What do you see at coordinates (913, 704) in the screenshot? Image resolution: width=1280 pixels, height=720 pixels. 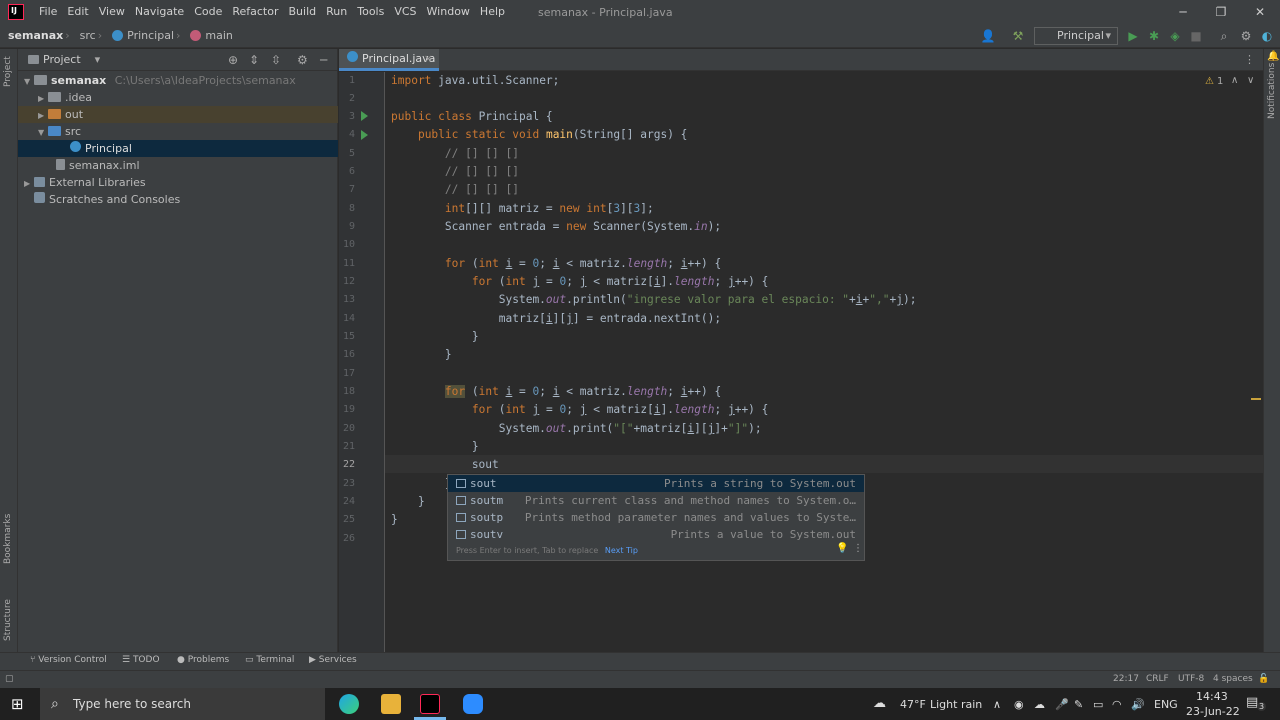 I see `weather-temperature: 47°F` at bounding box center [913, 704].